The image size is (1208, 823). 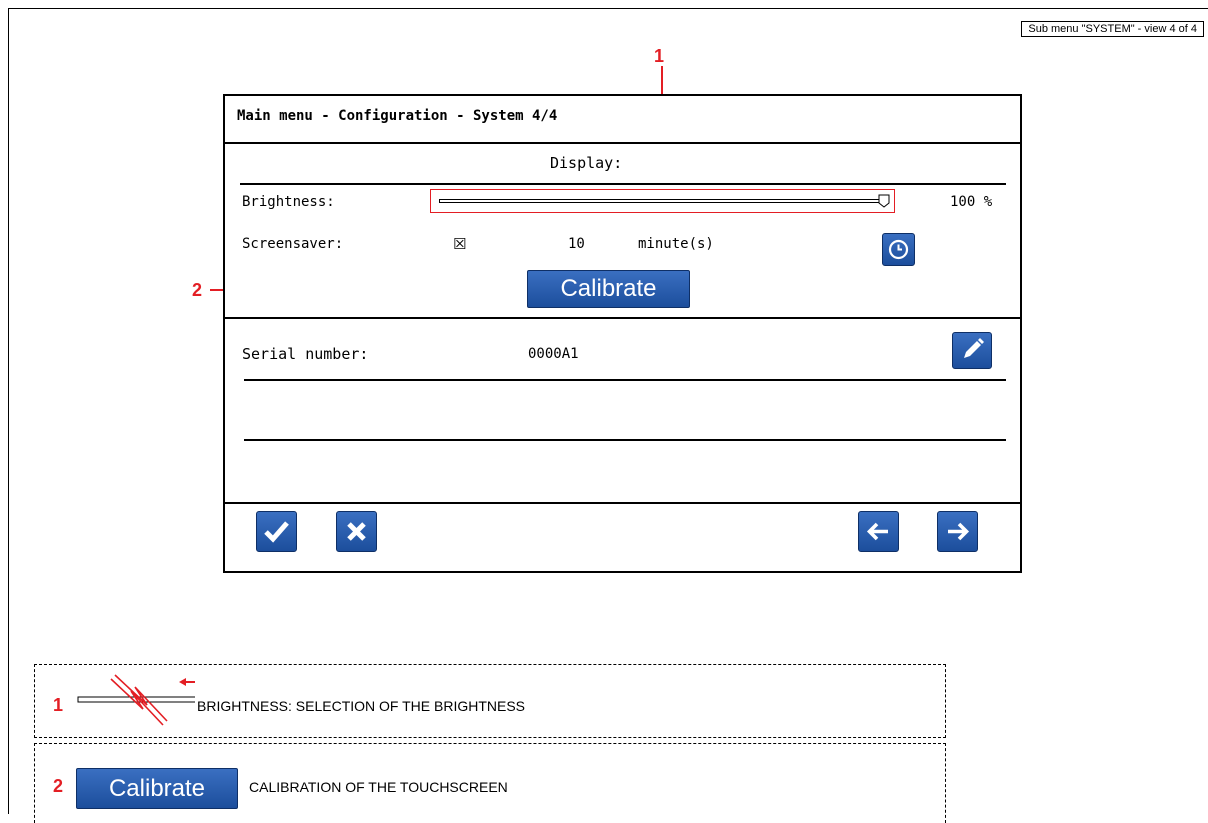 What do you see at coordinates (576, 244) in the screenshot?
I see `screensaver-minutes: 10` at bounding box center [576, 244].